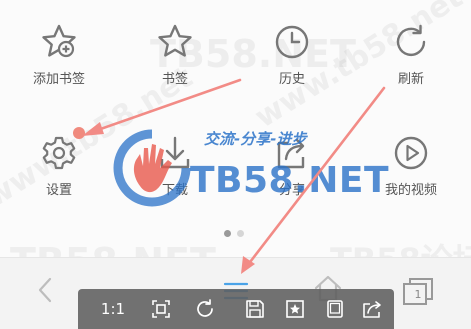 The image size is (471, 329). I want to click on star-icon, so click(175, 42).